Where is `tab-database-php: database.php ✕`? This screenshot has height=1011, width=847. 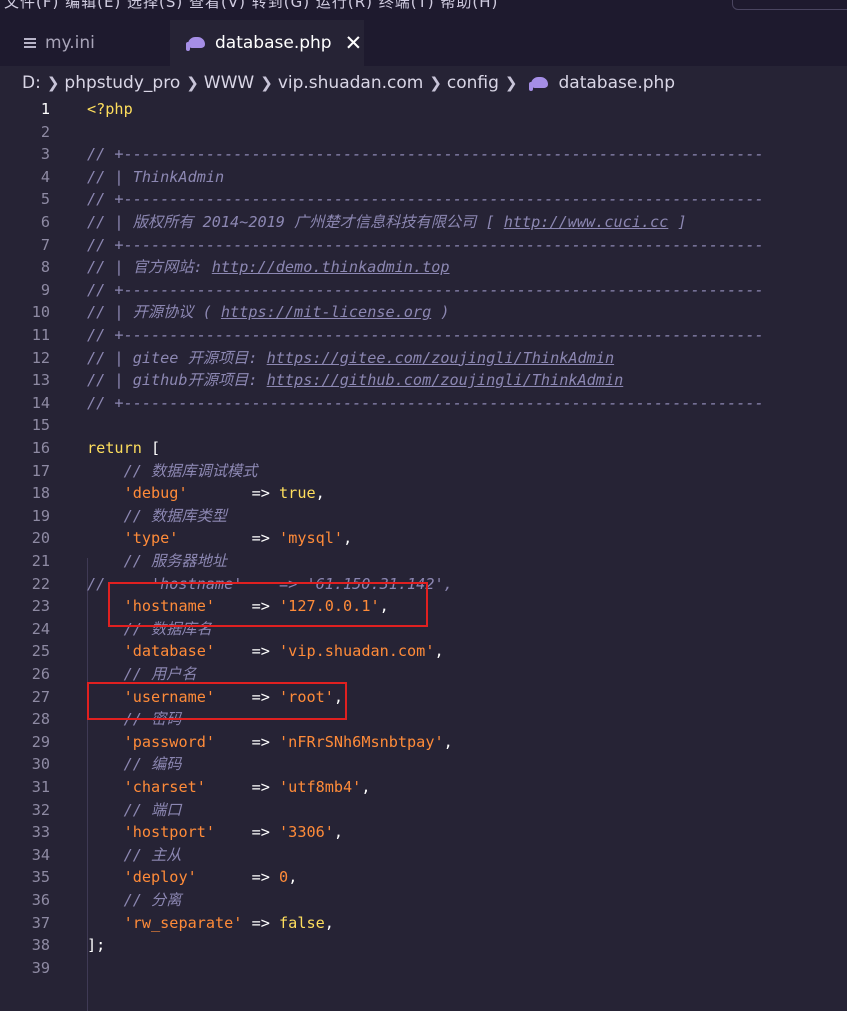
tab-database-php: database.php ✕ is located at coordinates (267, 43).